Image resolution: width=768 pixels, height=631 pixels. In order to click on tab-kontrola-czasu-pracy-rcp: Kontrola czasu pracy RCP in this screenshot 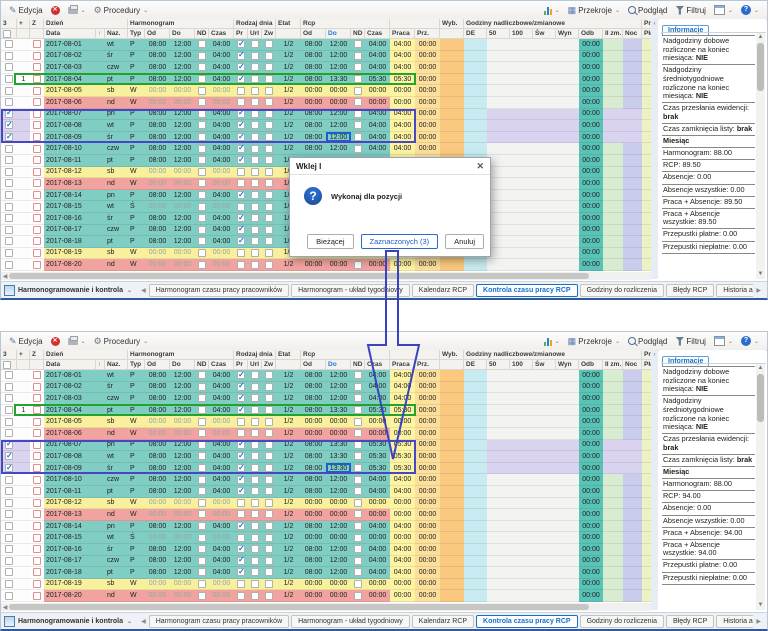, I will do `click(527, 621)`.